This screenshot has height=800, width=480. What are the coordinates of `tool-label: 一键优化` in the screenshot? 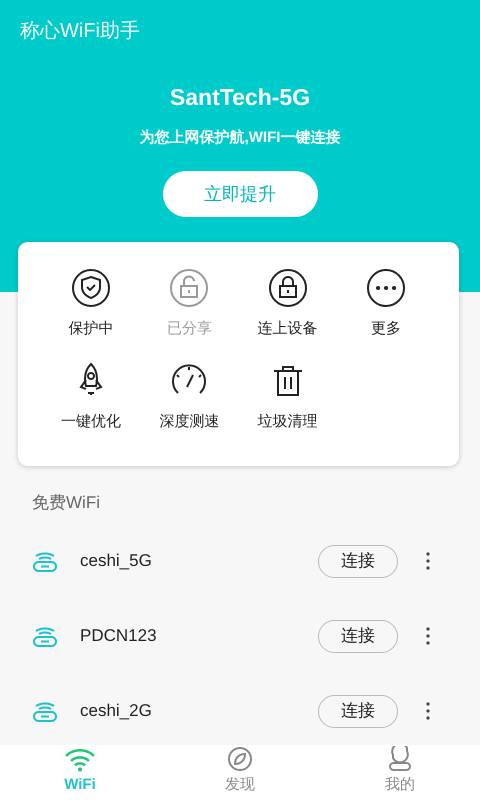 It's located at (91, 421).